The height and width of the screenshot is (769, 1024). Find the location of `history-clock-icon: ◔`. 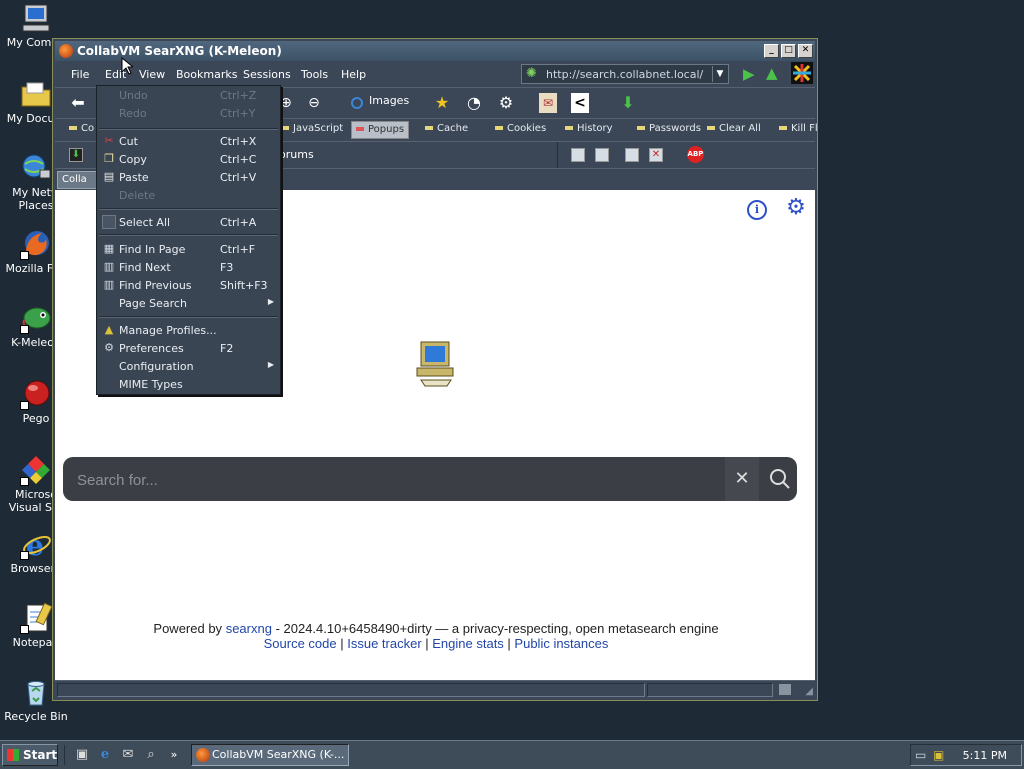

history-clock-icon: ◔ is located at coordinates (474, 103).